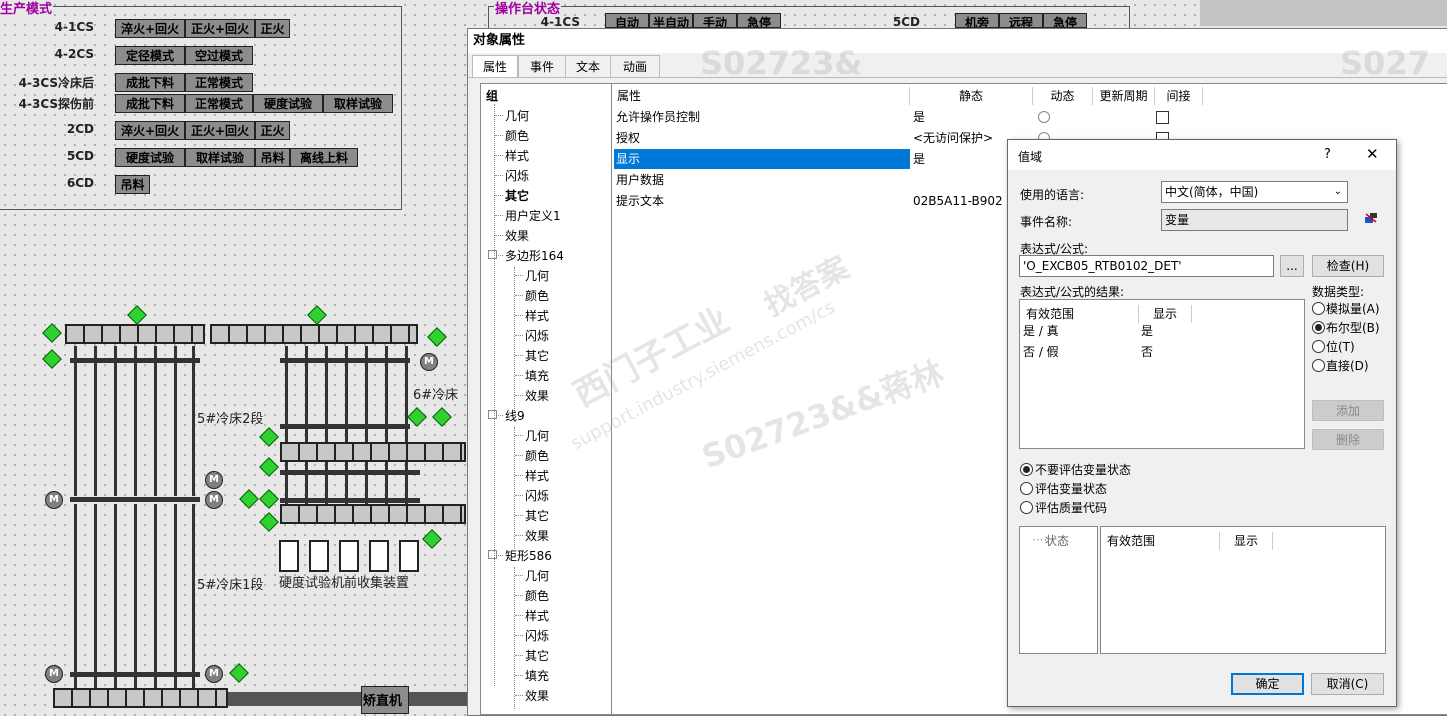  Describe the element at coordinates (220, 157) in the screenshot. I see `pm-button-5-1: 取样试验` at that location.